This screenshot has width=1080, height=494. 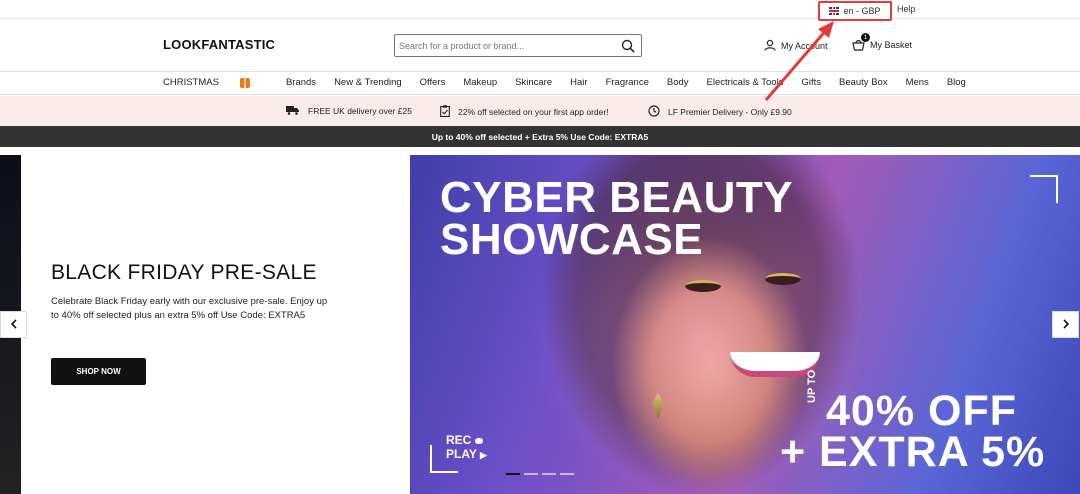 I want to click on my-account-link: My Account, so click(x=796, y=46).